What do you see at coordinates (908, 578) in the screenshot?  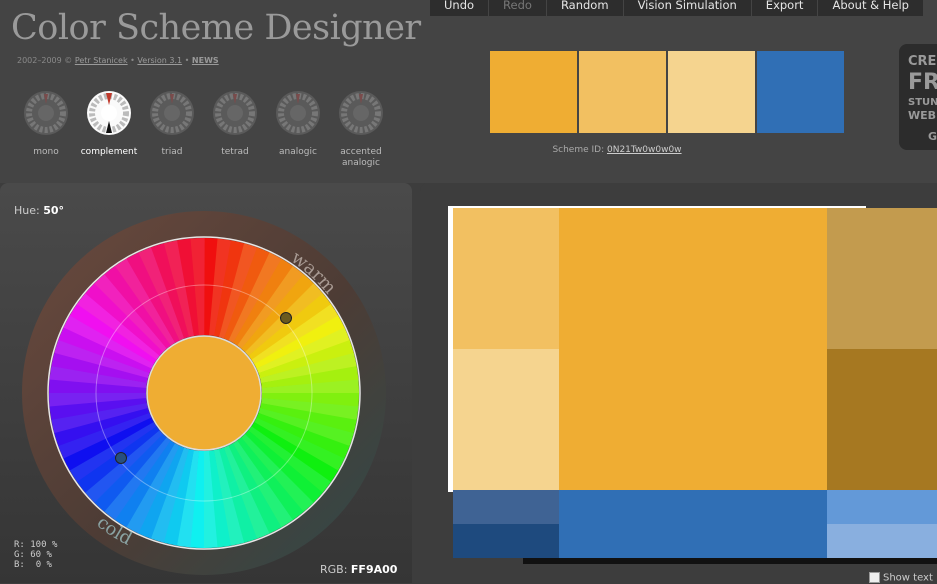 I see `show-text-label: Show text` at bounding box center [908, 578].